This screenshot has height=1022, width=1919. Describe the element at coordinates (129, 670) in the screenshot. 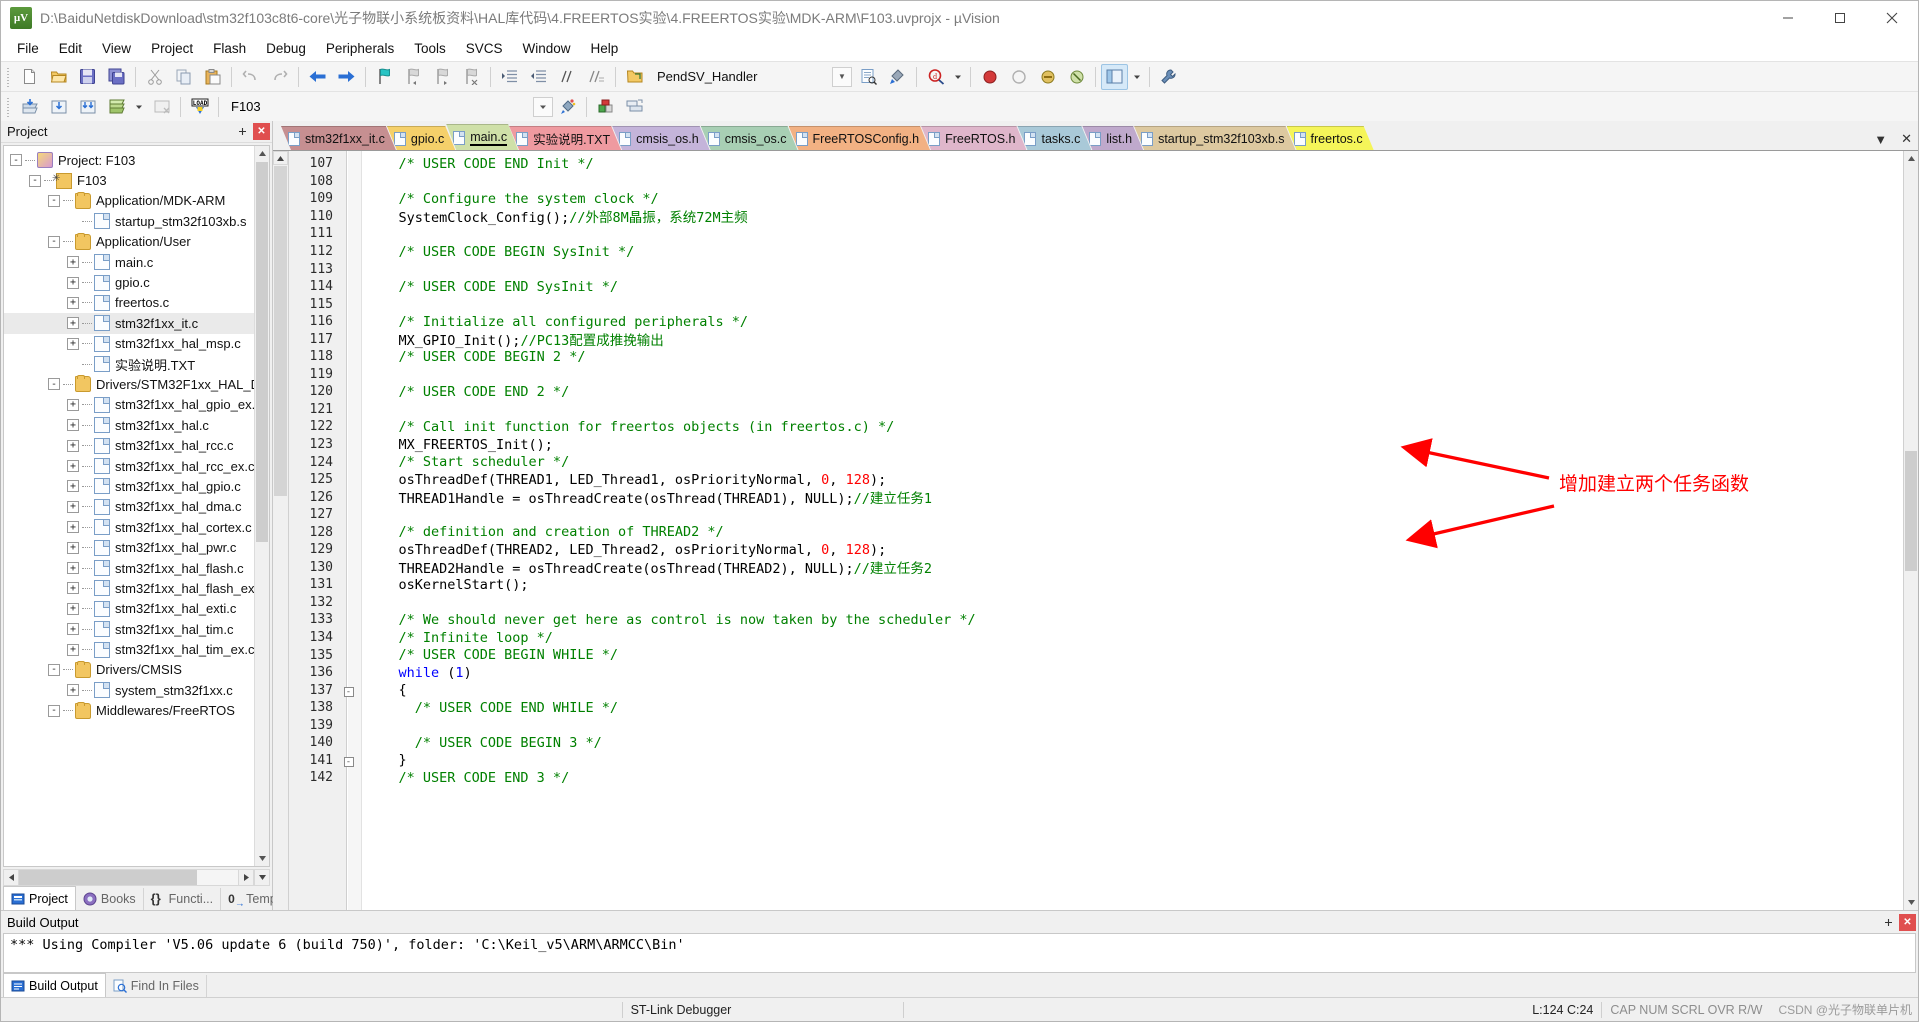

I see `tree-item: - Drivers/CMSIS` at that location.